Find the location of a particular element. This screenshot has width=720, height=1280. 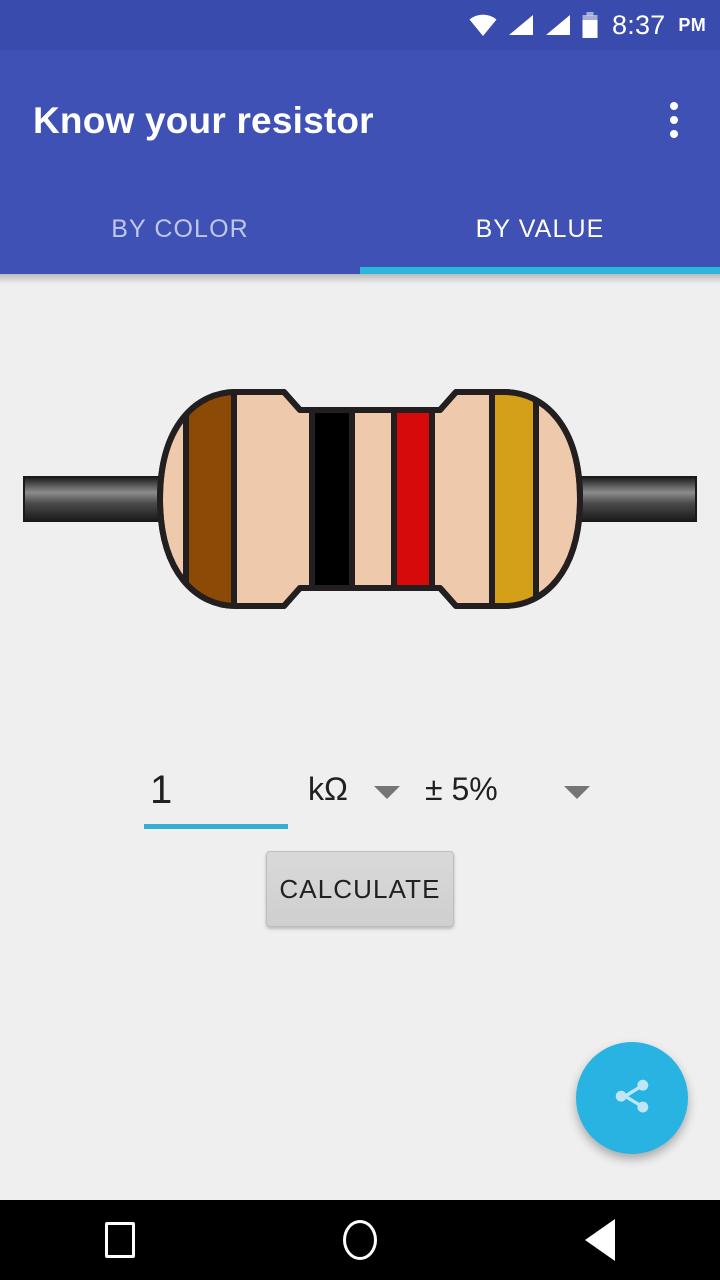

app-bar: Know your resistor is located at coordinates (360, 117).